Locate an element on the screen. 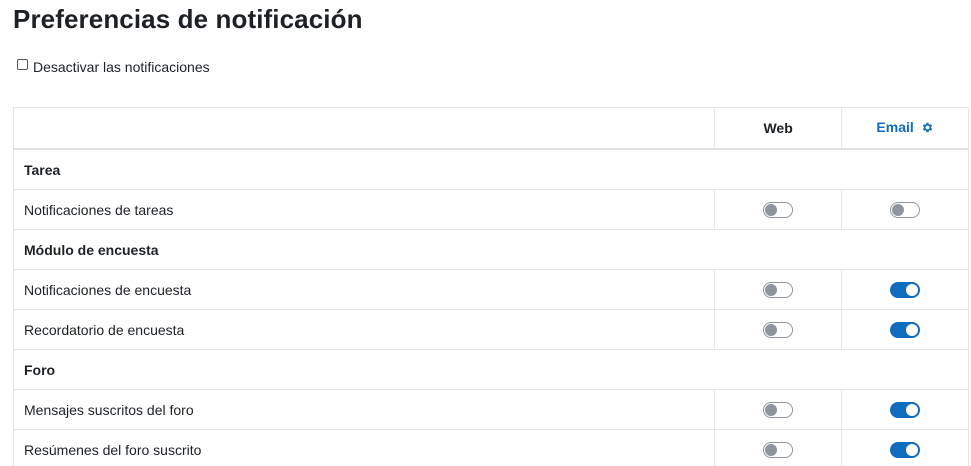 Image resolution: width=971 pixels, height=466 pixels. disable-notifications-option: Desactivar las notificaciones is located at coordinates (113, 67).